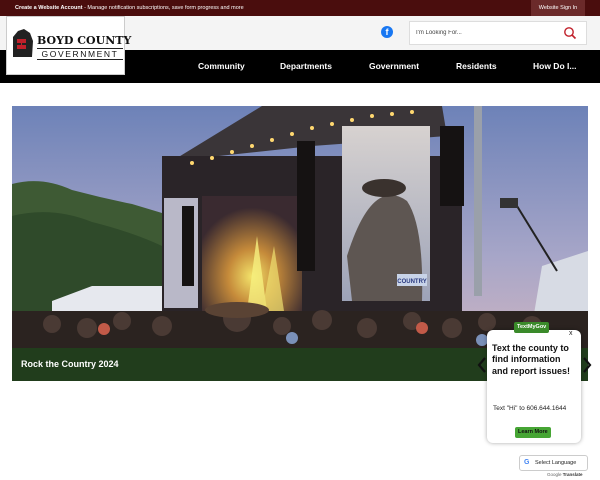 The height and width of the screenshot is (480, 600). Describe the element at coordinates (49, 8) in the screenshot. I see `create-account-link: Create a Website Account` at that location.